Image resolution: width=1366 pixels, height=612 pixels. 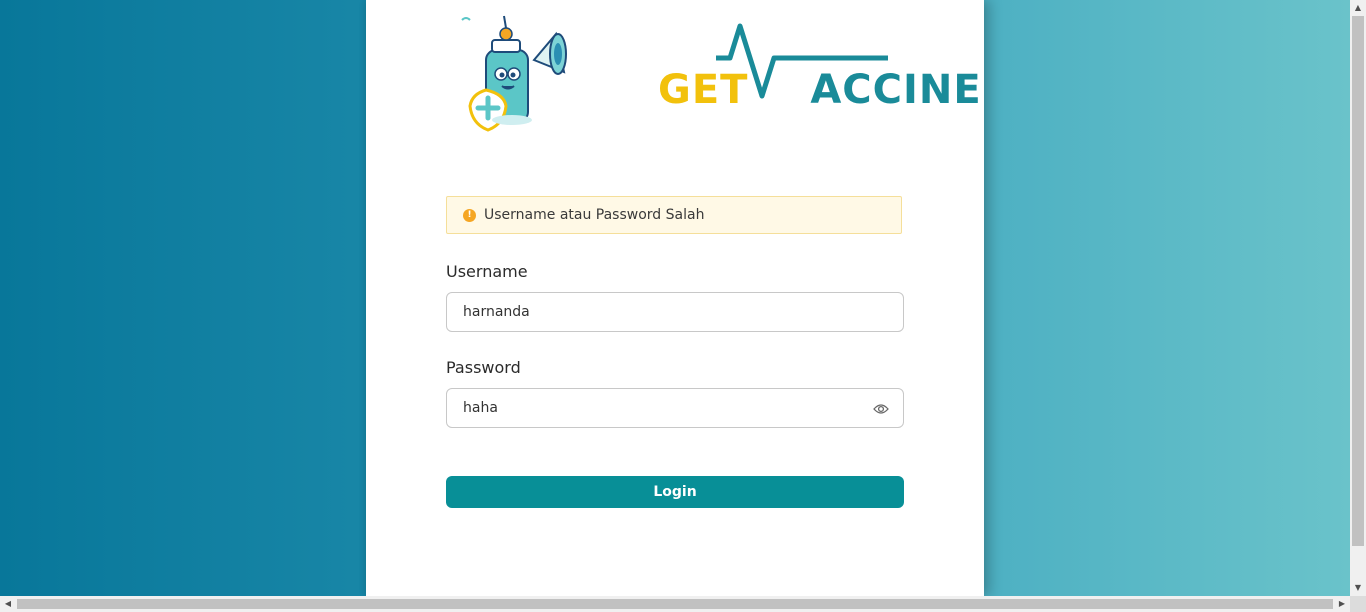 What do you see at coordinates (1358, 588) in the screenshot?
I see `scroll-down-arrow-icon: ▼` at bounding box center [1358, 588].